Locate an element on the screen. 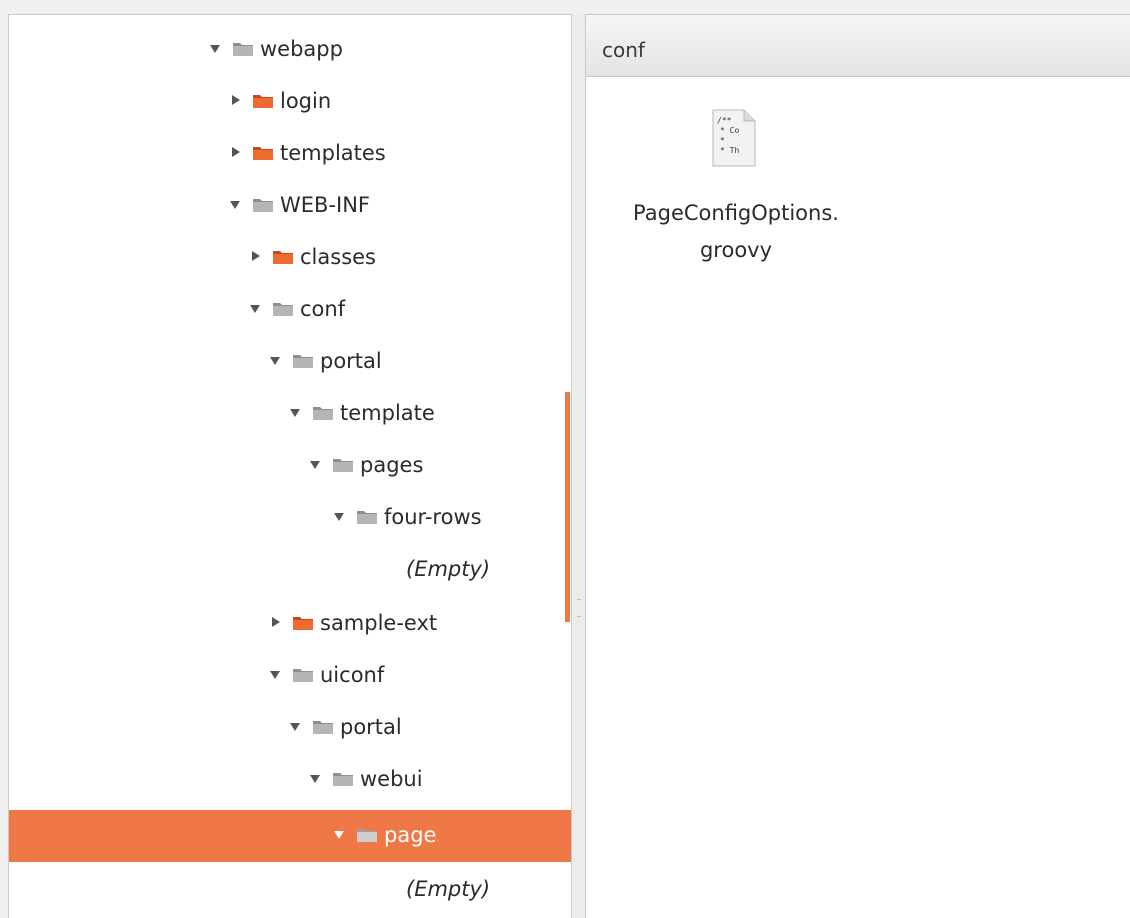 This screenshot has height=918, width=1130. tree-item-templates: templates is located at coordinates (290, 154).